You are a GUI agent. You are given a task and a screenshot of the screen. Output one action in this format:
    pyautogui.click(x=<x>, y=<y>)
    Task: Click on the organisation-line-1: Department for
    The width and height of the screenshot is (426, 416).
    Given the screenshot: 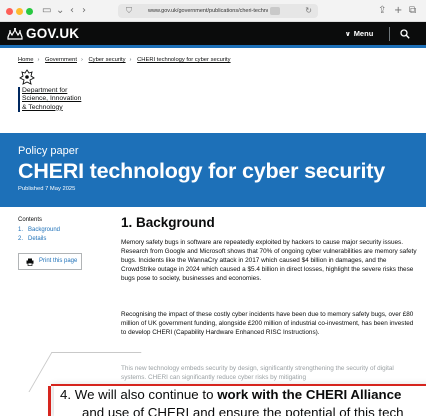 What is the action you would take?
    pyautogui.click(x=45, y=90)
    